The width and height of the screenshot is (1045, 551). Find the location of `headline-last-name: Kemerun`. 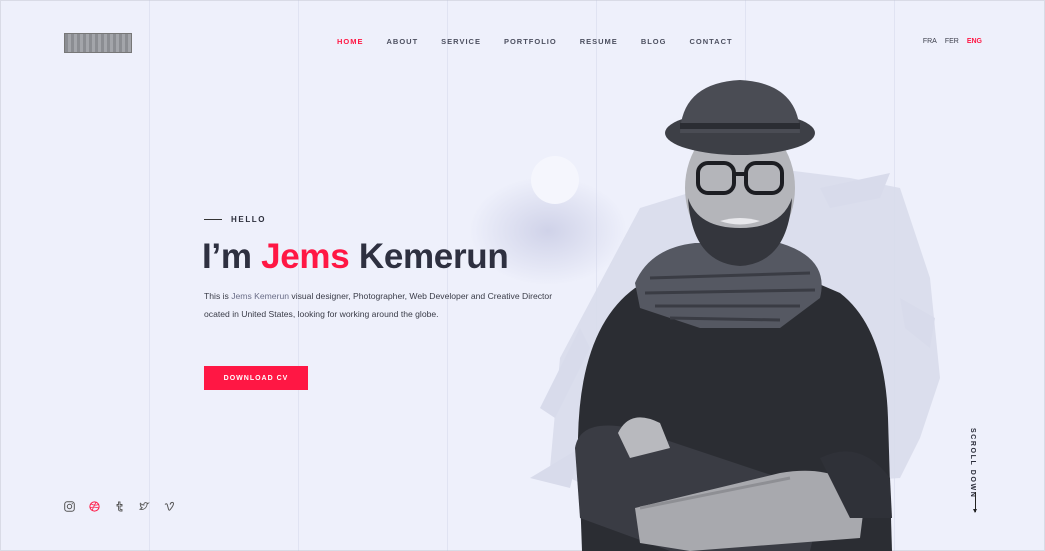

headline-last-name: Kemerun is located at coordinates (429, 256).